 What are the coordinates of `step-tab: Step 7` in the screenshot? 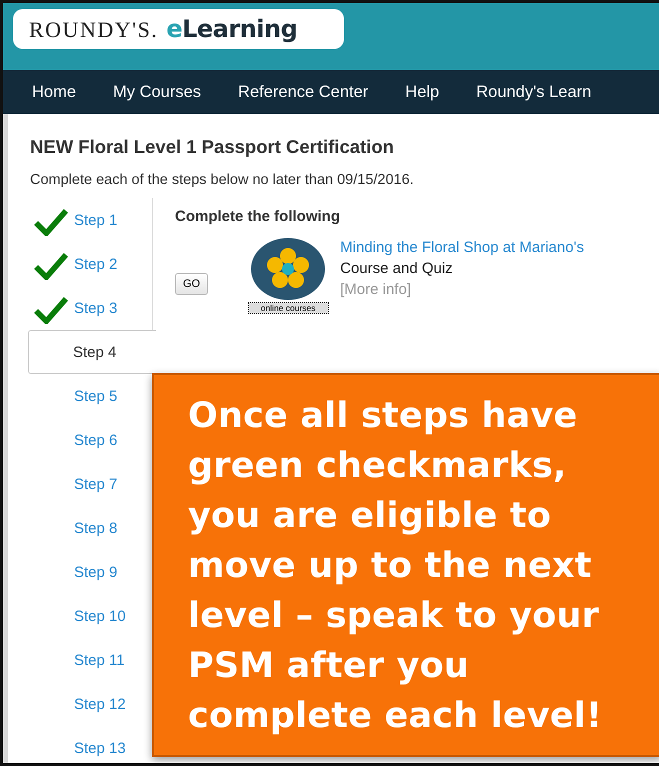 It's located at (91, 484).